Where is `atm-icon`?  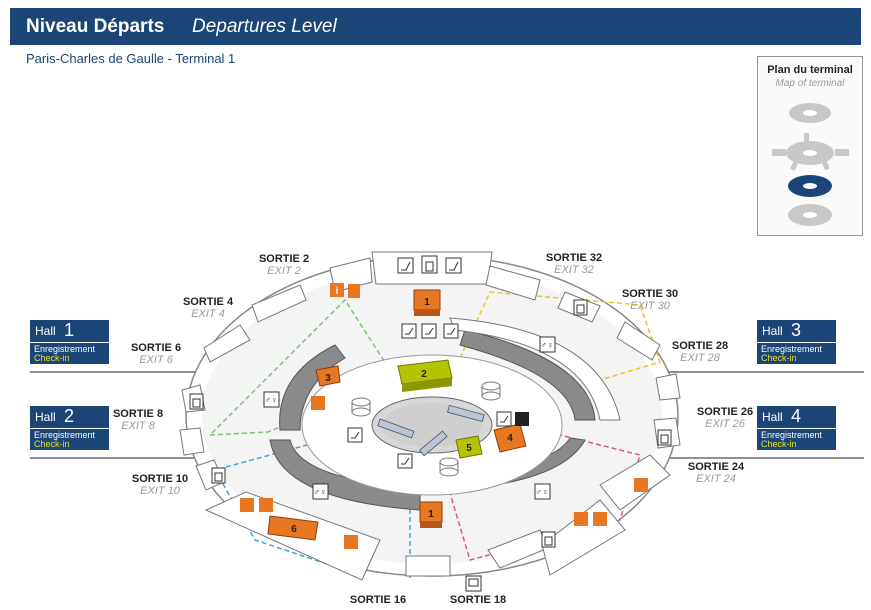
atm-icon is located at coordinates (522, 419).